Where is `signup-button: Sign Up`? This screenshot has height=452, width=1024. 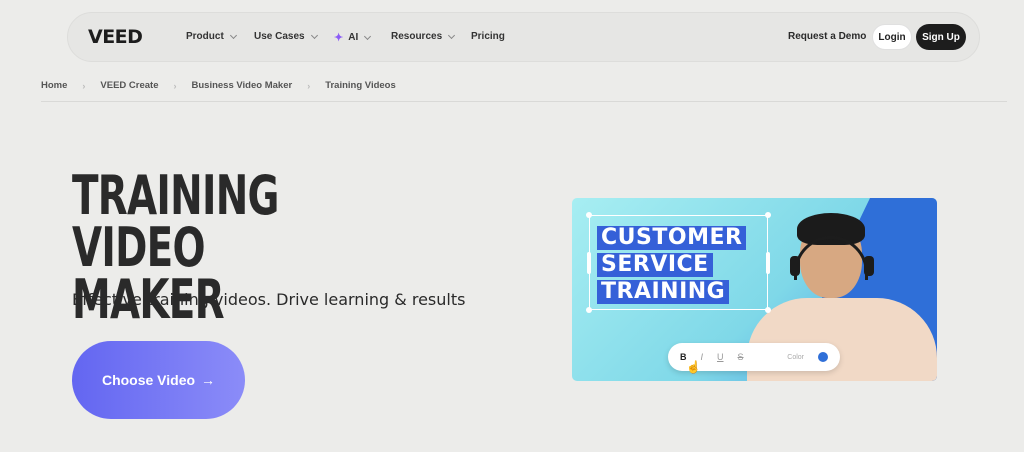 signup-button: Sign Up is located at coordinates (941, 37).